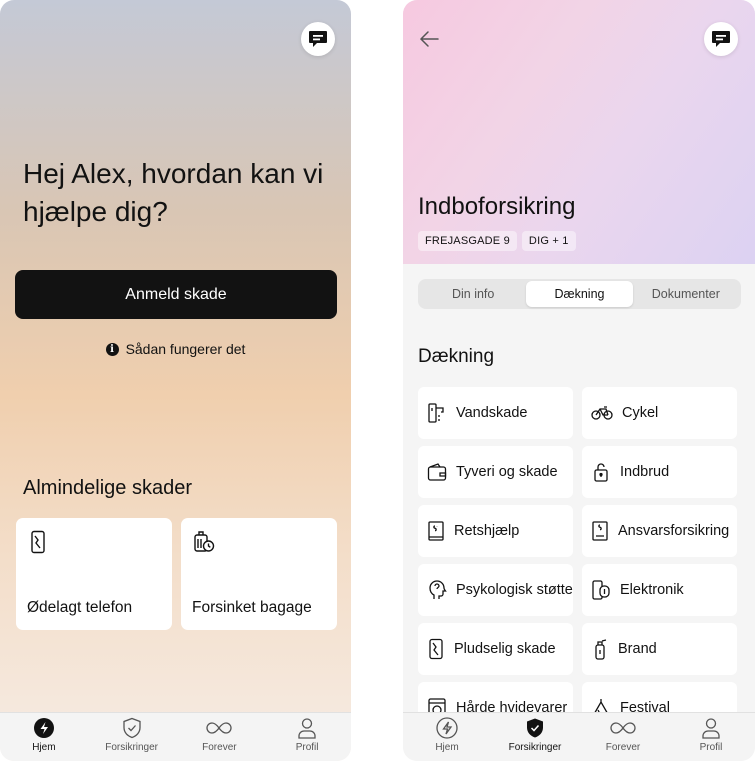 The width and height of the screenshot is (755, 761). I want to click on coverage-item-water: Vandskade, so click(495, 413).